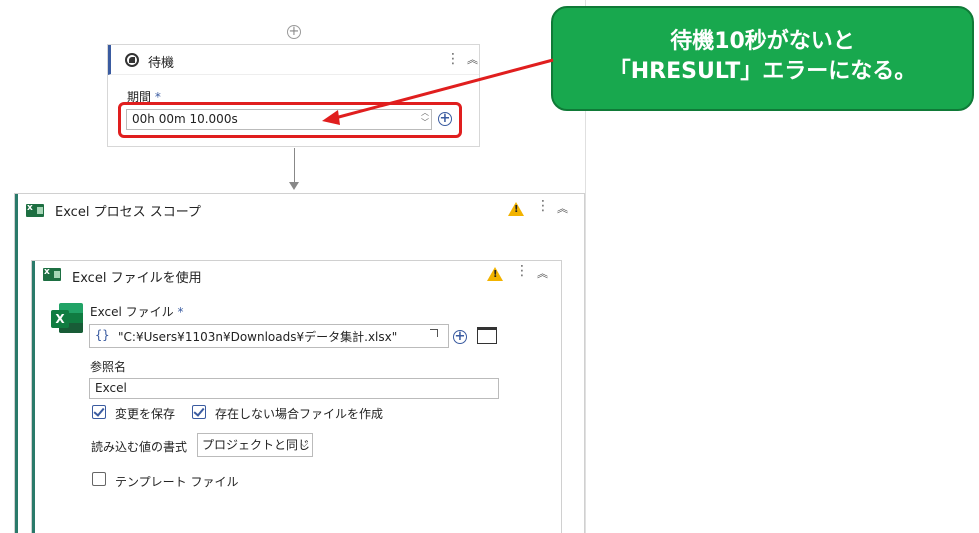 The image size is (979, 533). What do you see at coordinates (33, 397) in the screenshot?
I see `use-excel-accent-bar` at bounding box center [33, 397].